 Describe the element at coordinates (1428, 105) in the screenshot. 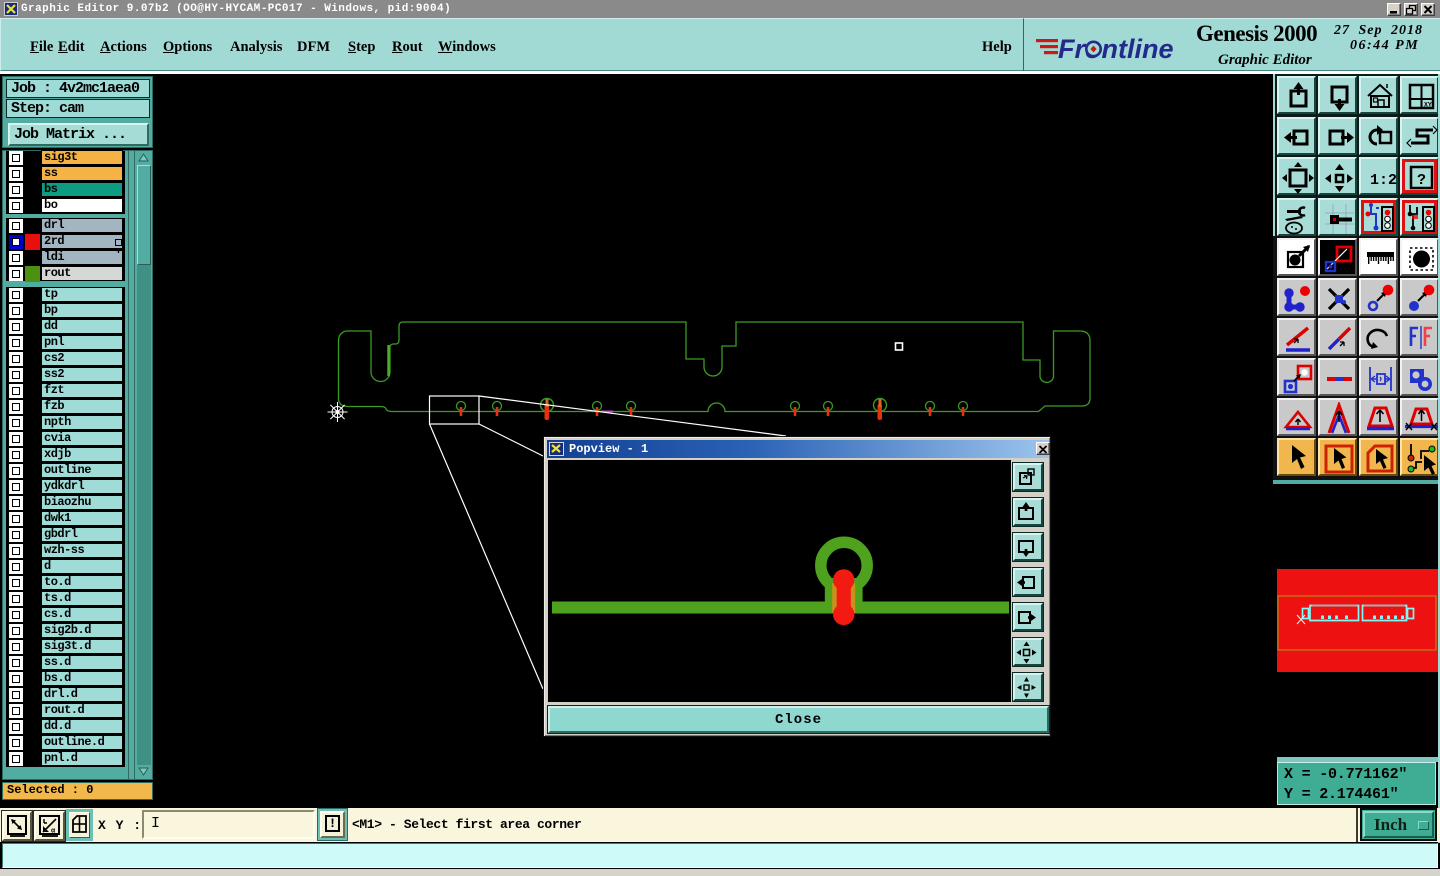

I see `svg-text: XY` at that location.